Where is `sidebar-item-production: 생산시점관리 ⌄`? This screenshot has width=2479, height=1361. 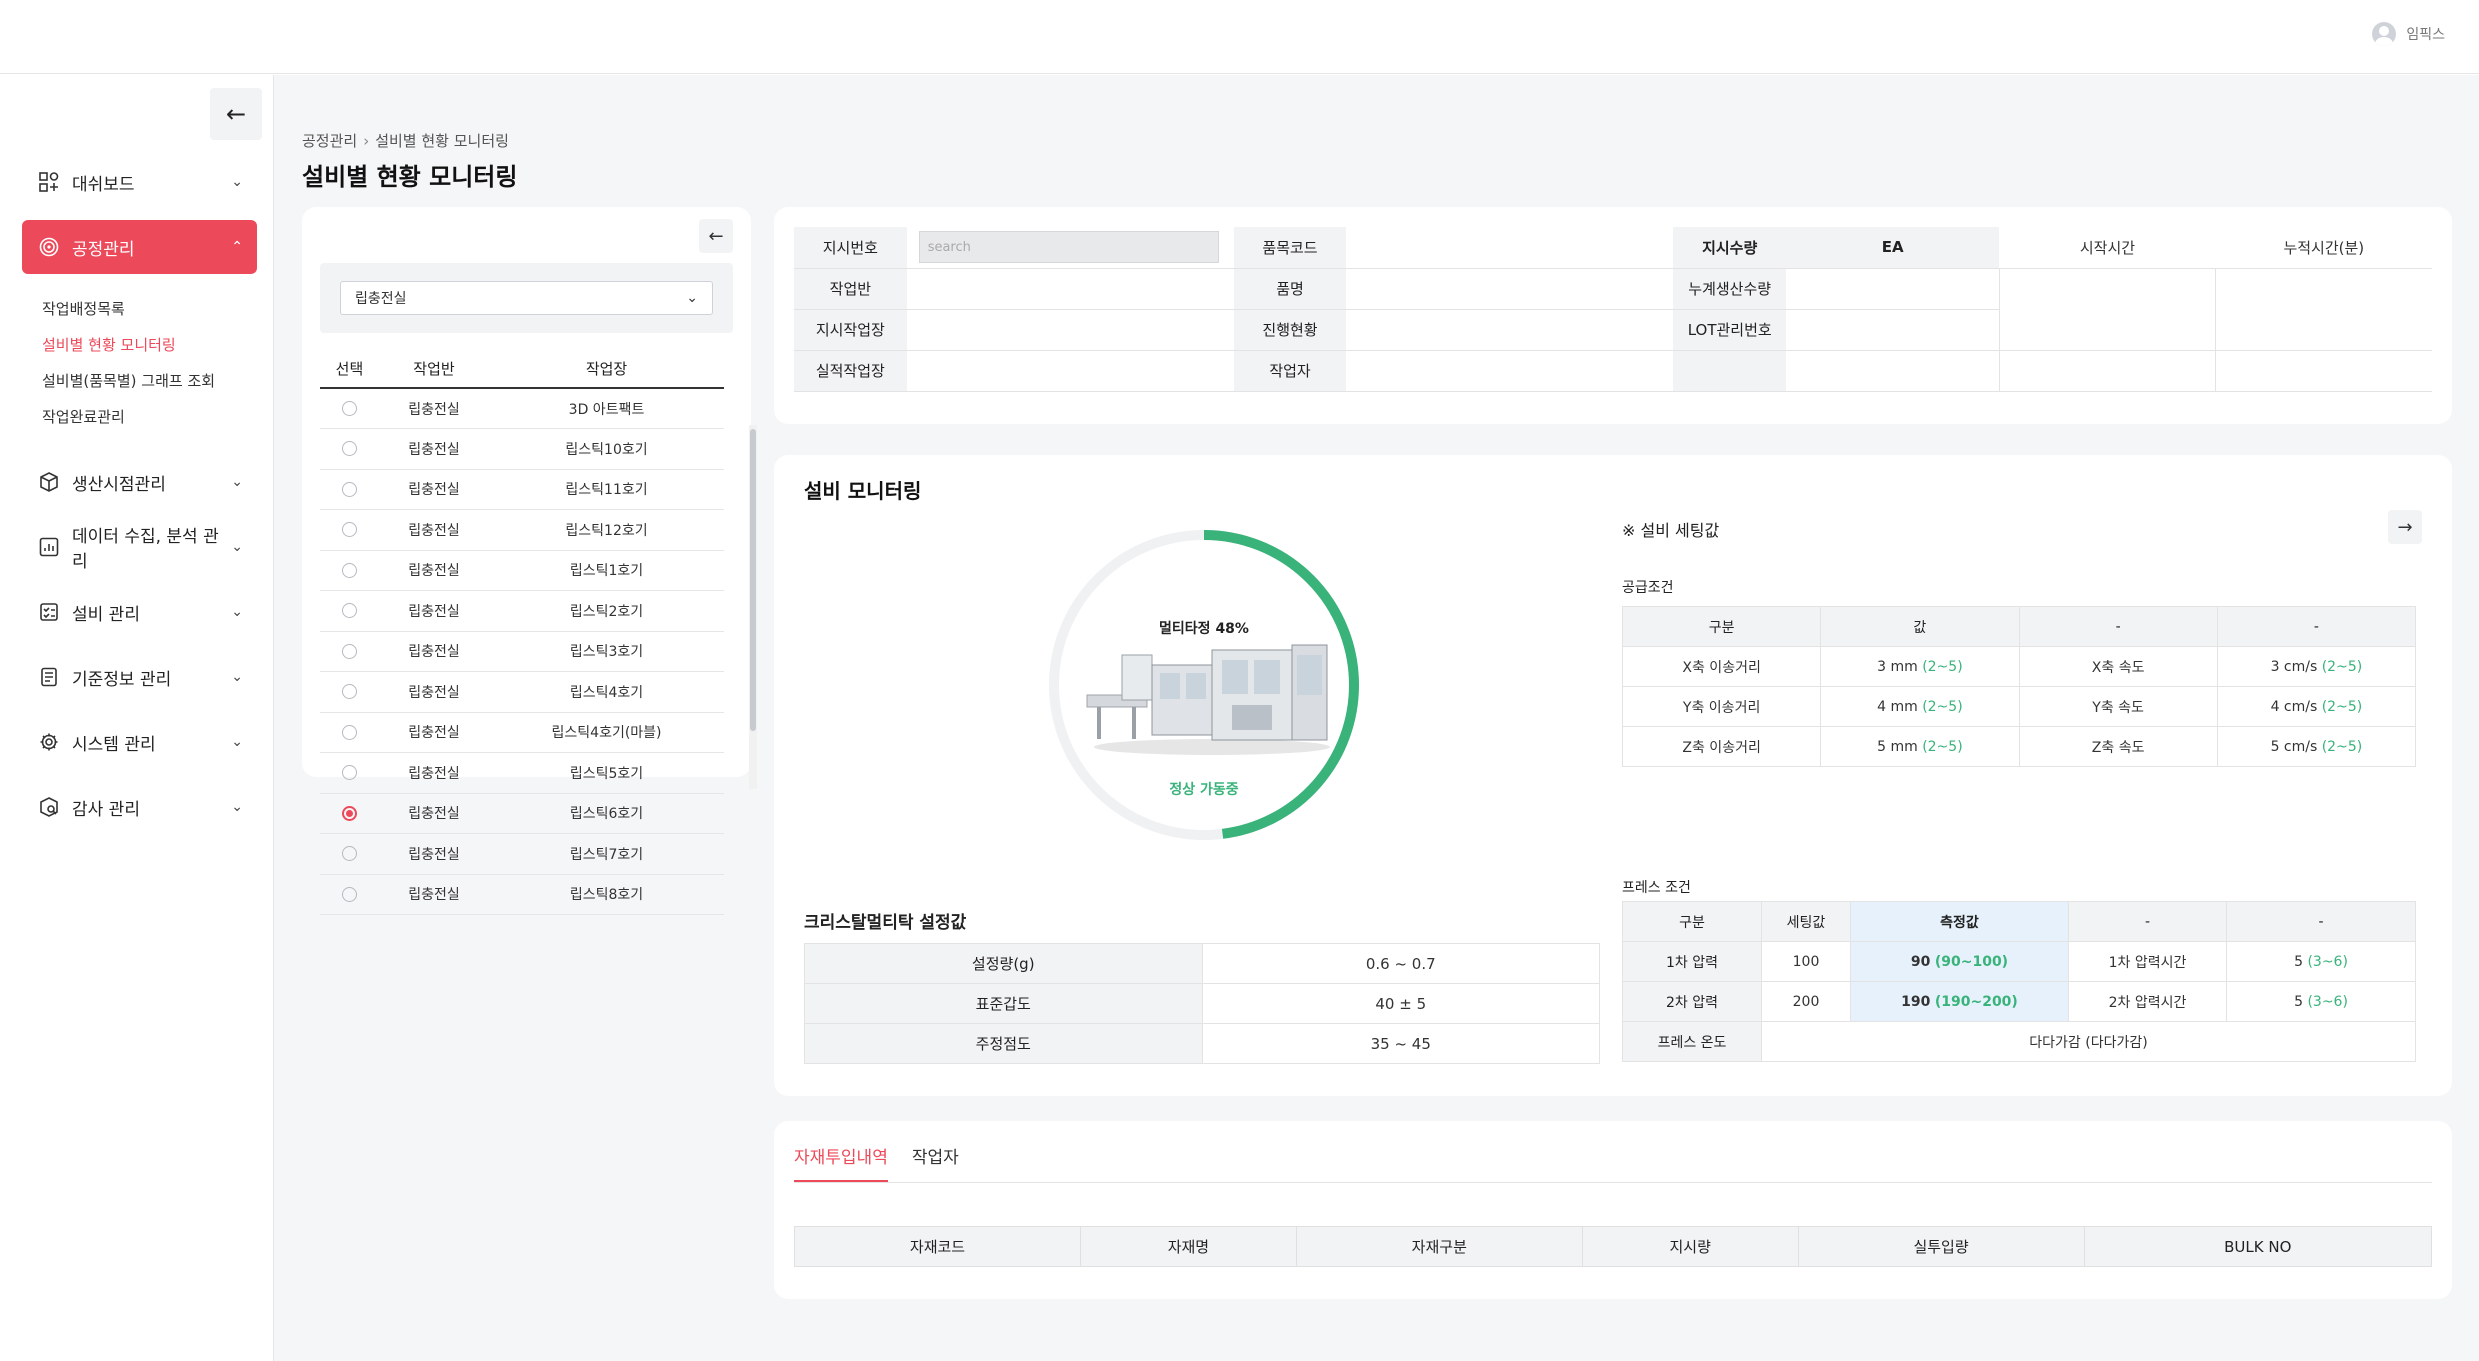
sidebar-item-production: 생산시점관리 ⌄ is located at coordinates (139, 482).